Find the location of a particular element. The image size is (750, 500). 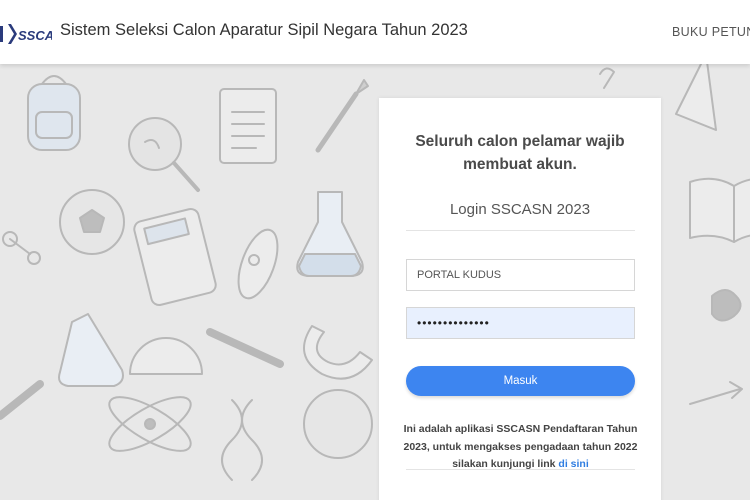

title-divider is located at coordinates (520, 230).